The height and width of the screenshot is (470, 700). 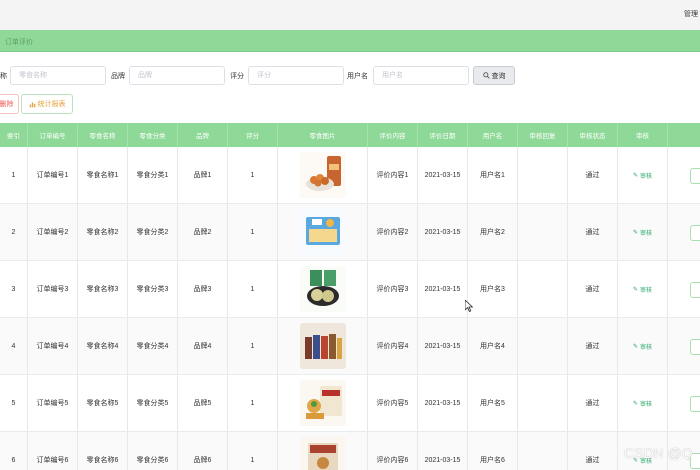 I want to click on snack-name-input, so click(x=58, y=75).